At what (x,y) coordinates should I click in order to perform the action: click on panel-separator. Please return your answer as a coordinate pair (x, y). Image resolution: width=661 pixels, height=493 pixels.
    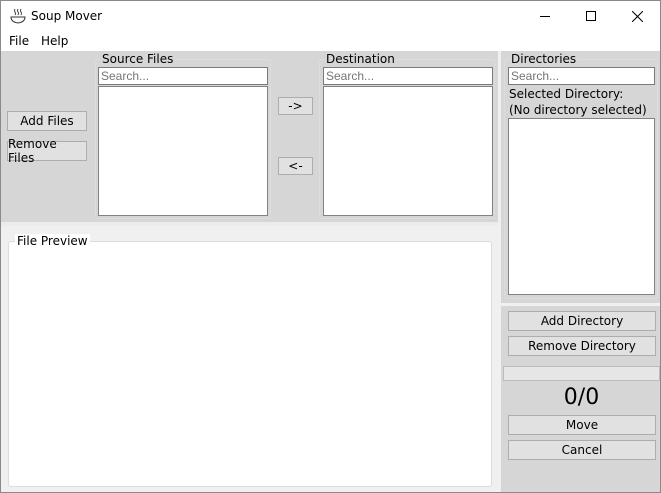
    Looking at the image, I should click on (249, 224).